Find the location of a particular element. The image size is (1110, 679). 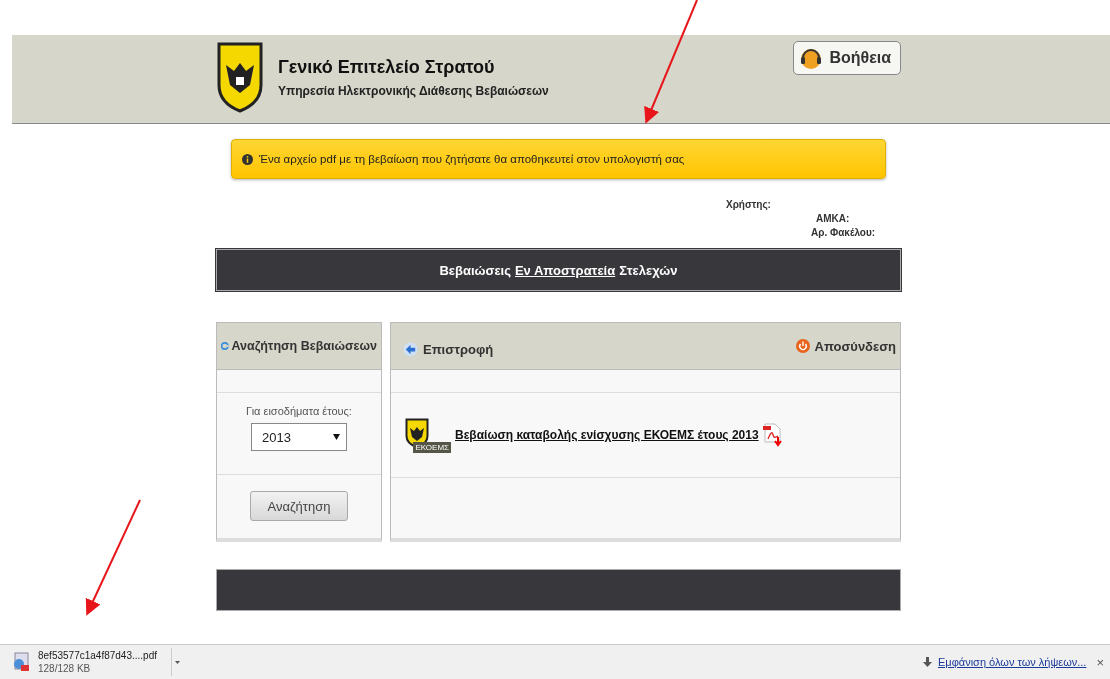

dropdown-caret-icon is located at coordinates (336, 437).